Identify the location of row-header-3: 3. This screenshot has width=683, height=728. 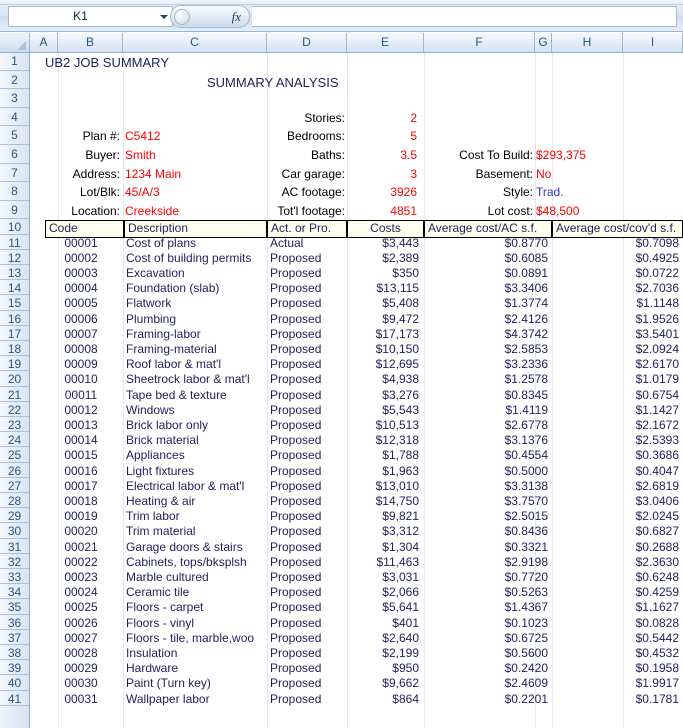
(14, 99).